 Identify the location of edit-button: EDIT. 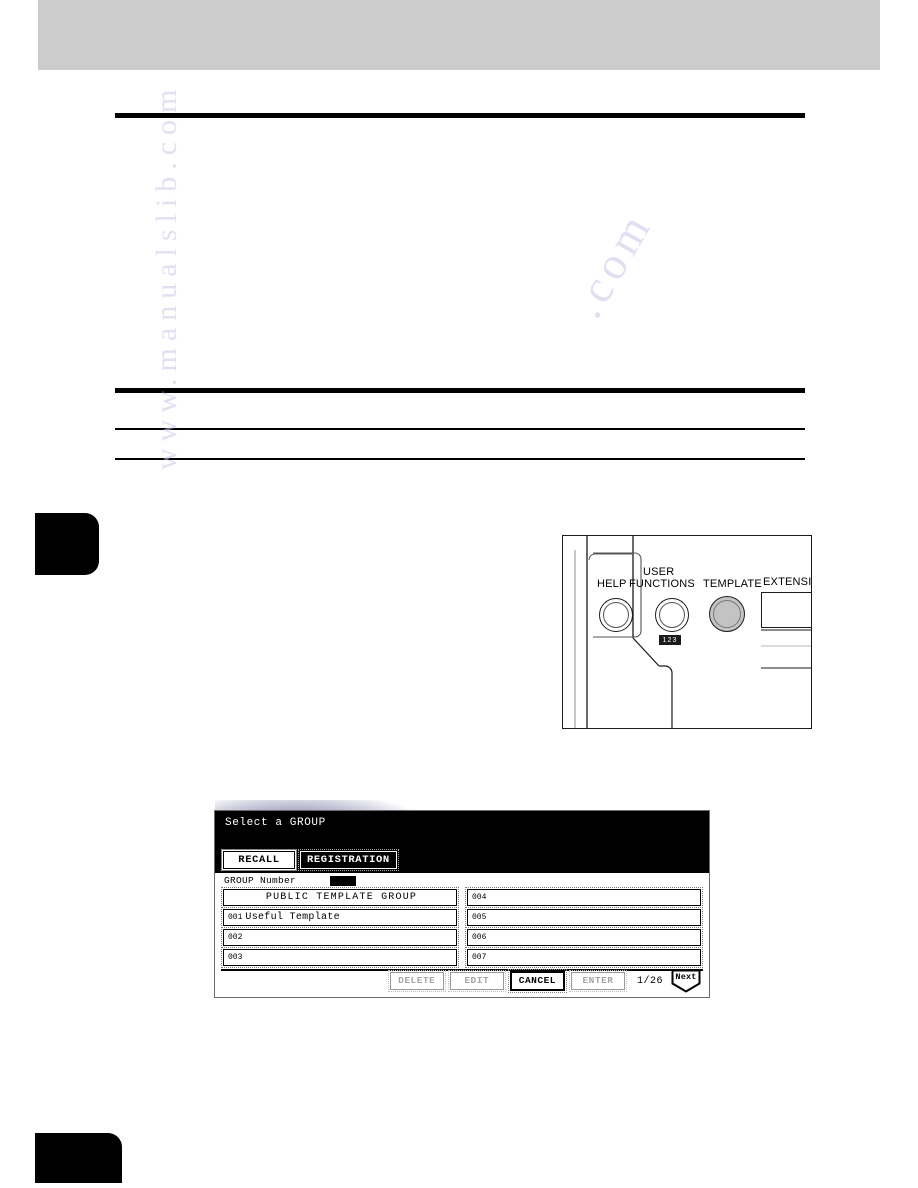
(476, 981).